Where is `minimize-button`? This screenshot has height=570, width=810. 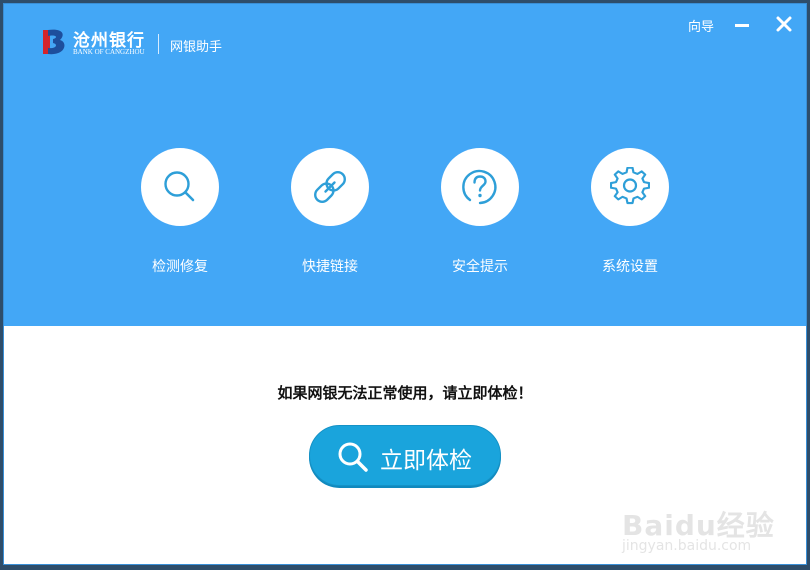
minimize-button is located at coordinates (742, 24).